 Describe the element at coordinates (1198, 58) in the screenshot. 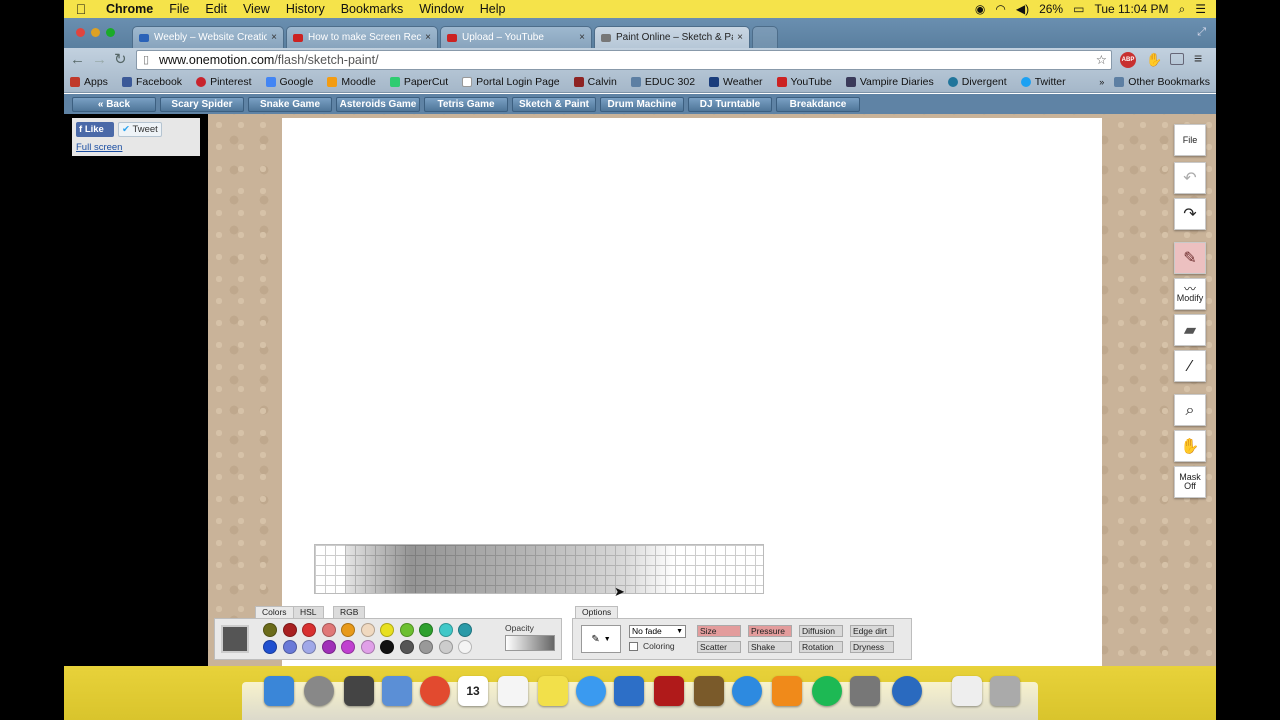

I see `chrome-menu-icon: ≡` at that location.